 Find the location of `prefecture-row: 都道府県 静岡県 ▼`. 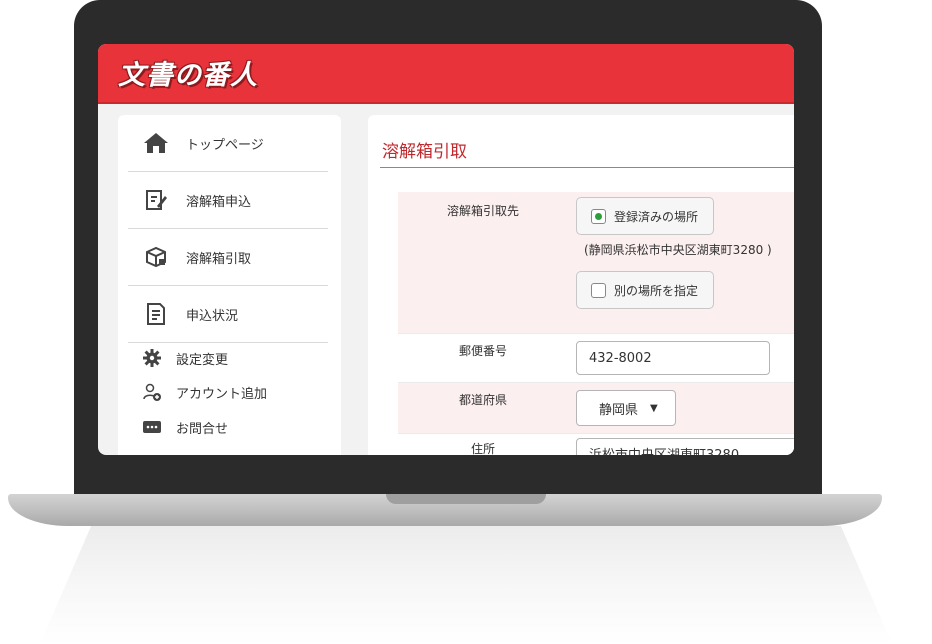

prefecture-row: 都道府県 静岡県 ▼ is located at coordinates (596, 408).